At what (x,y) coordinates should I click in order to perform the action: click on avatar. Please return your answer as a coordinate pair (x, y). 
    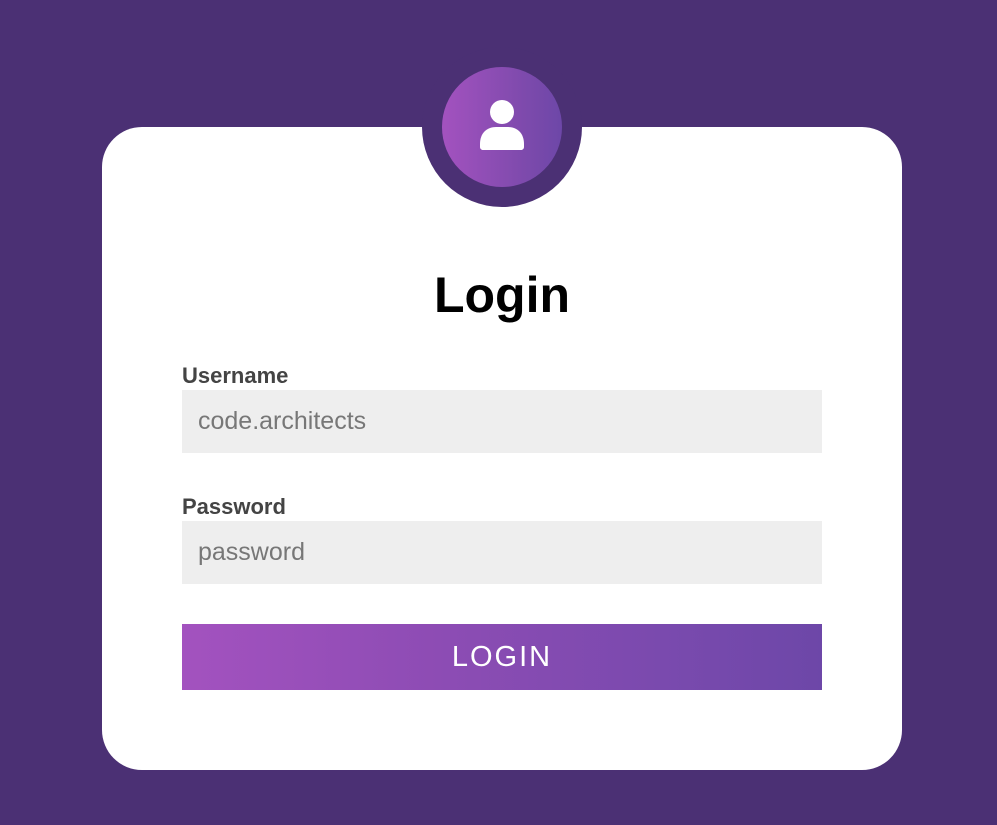
    Looking at the image, I should click on (502, 127).